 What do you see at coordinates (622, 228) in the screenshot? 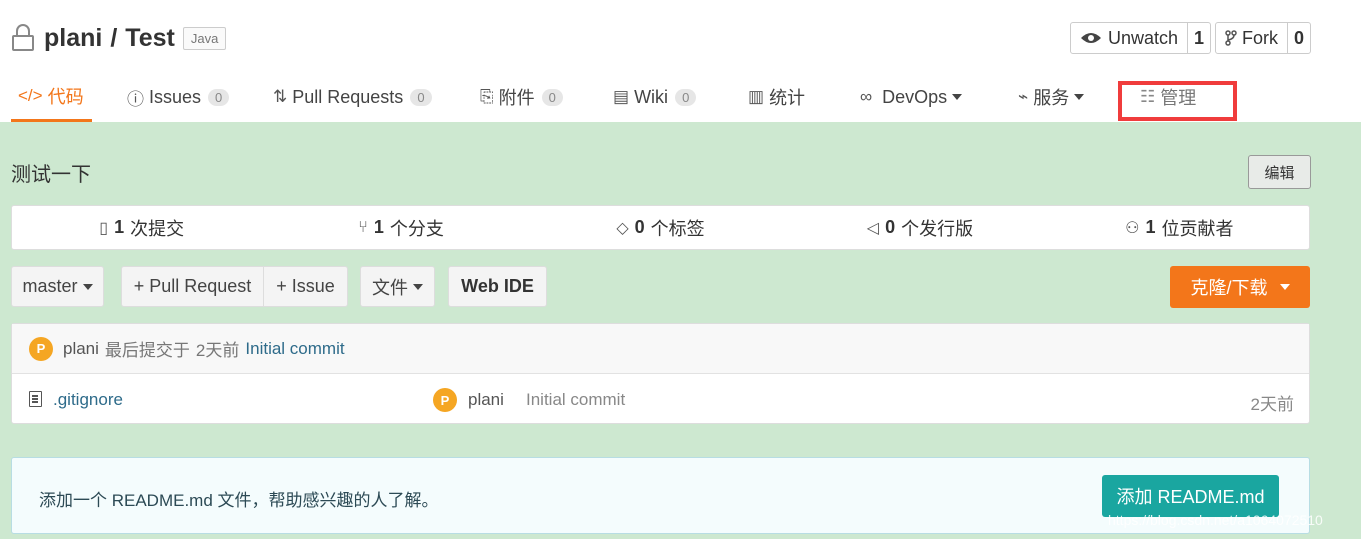
I see `tag-icon: ◇` at bounding box center [622, 228].